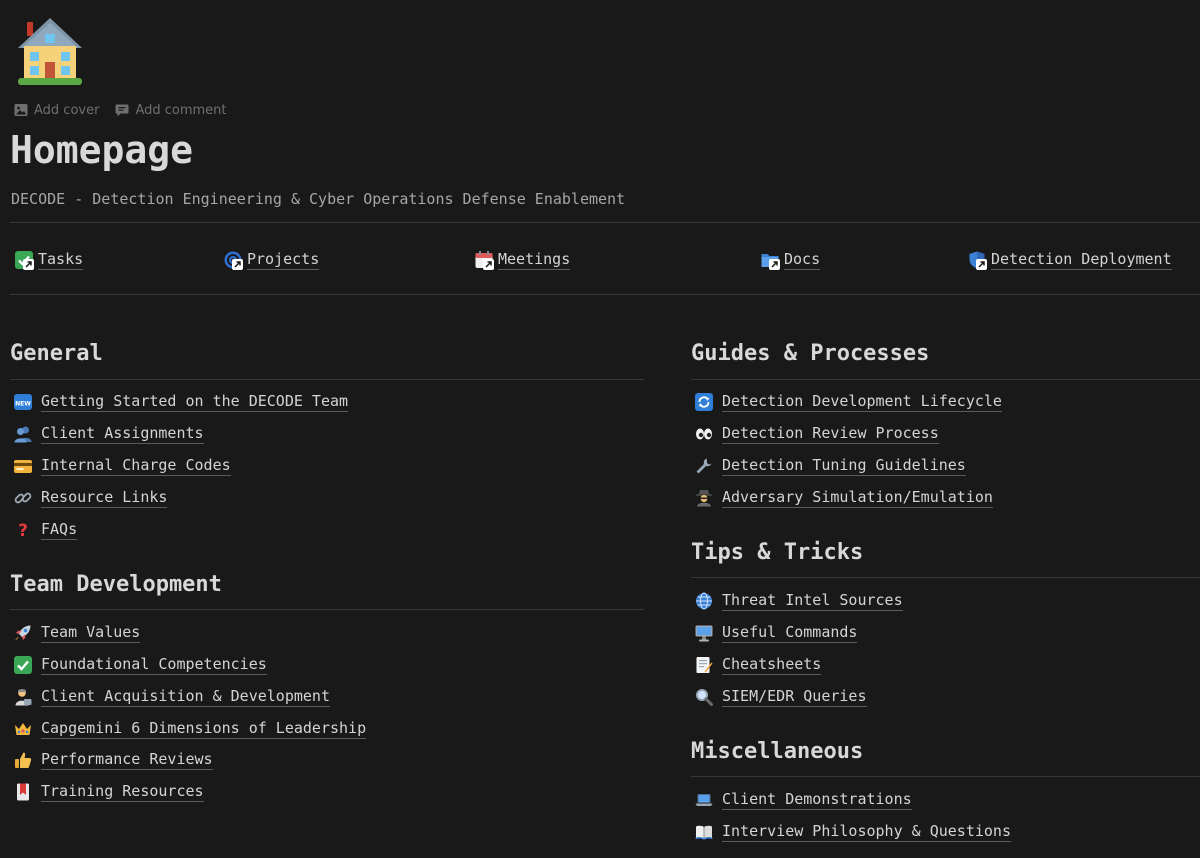  I want to click on quick-link-label: Docs, so click(802, 260).